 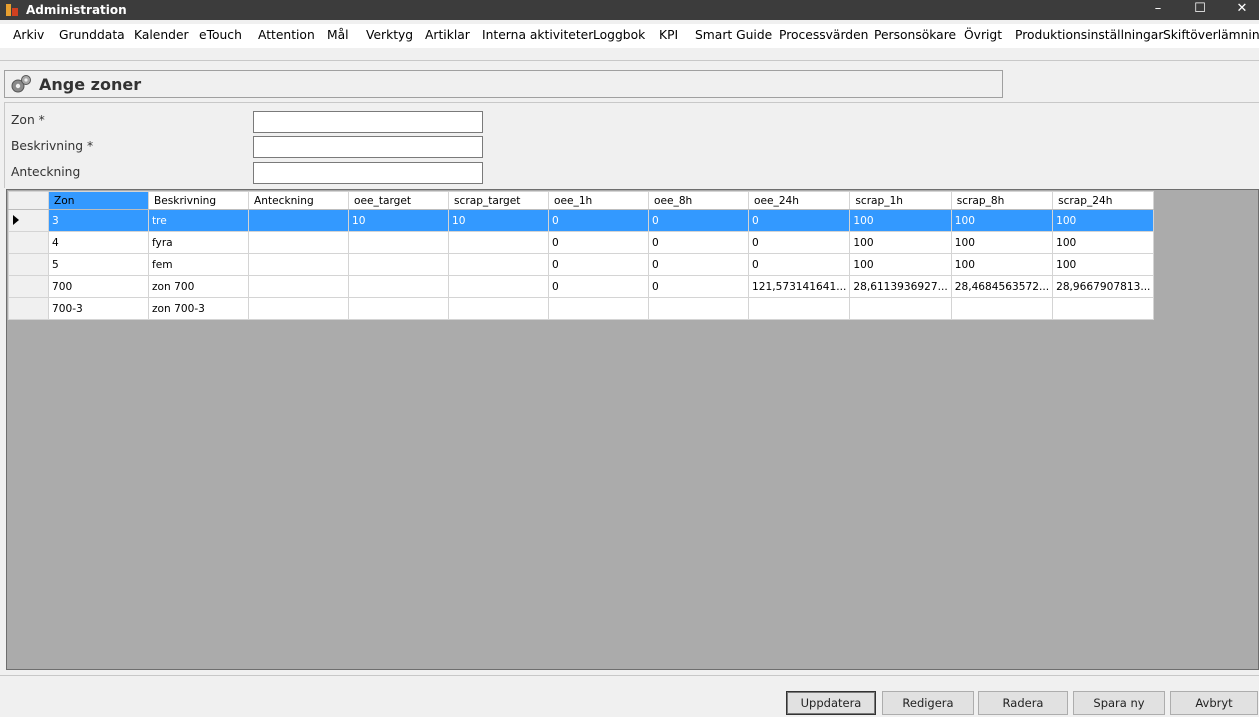 What do you see at coordinates (298, 200) in the screenshot?
I see `column-header-anteckning: Anteckning` at bounding box center [298, 200].